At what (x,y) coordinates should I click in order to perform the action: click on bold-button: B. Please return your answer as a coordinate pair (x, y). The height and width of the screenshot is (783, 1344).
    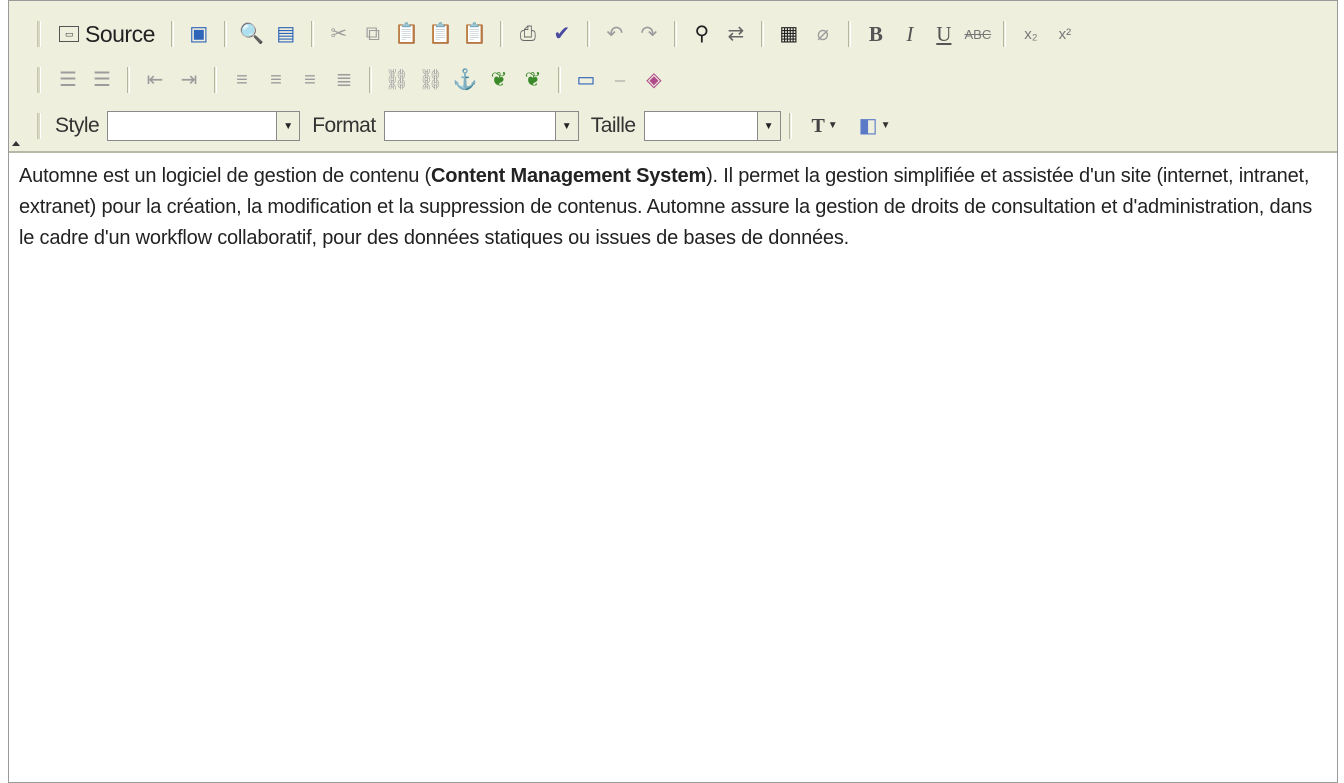
    Looking at the image, I should click on (876, 34).